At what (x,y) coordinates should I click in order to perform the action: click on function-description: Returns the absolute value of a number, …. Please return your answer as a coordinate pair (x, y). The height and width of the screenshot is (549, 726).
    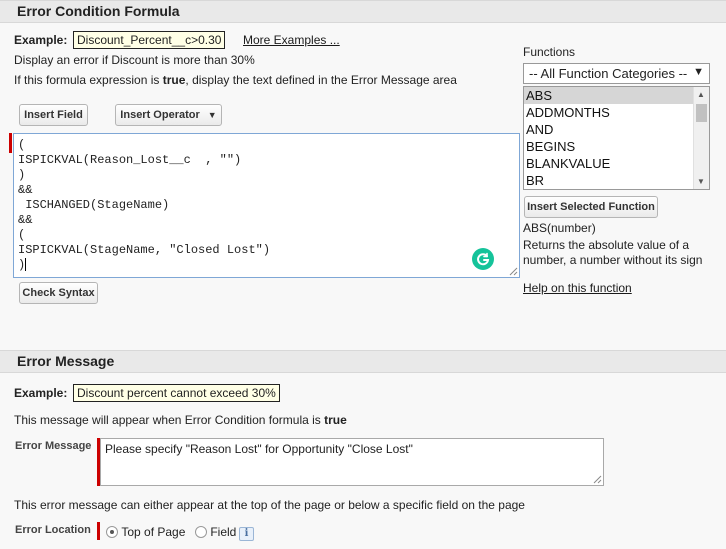
    Looking at the image, I should click on (613, 252).